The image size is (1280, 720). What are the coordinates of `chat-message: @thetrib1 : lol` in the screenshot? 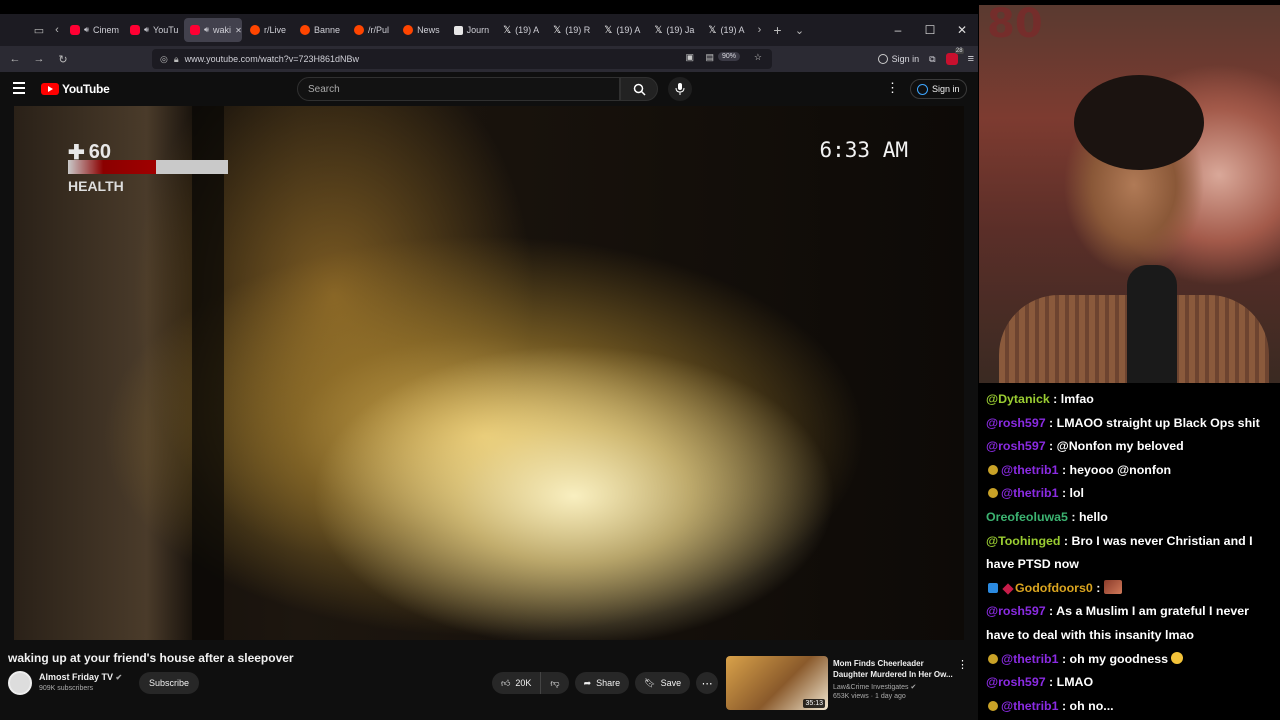 It's located at (1130, 494).